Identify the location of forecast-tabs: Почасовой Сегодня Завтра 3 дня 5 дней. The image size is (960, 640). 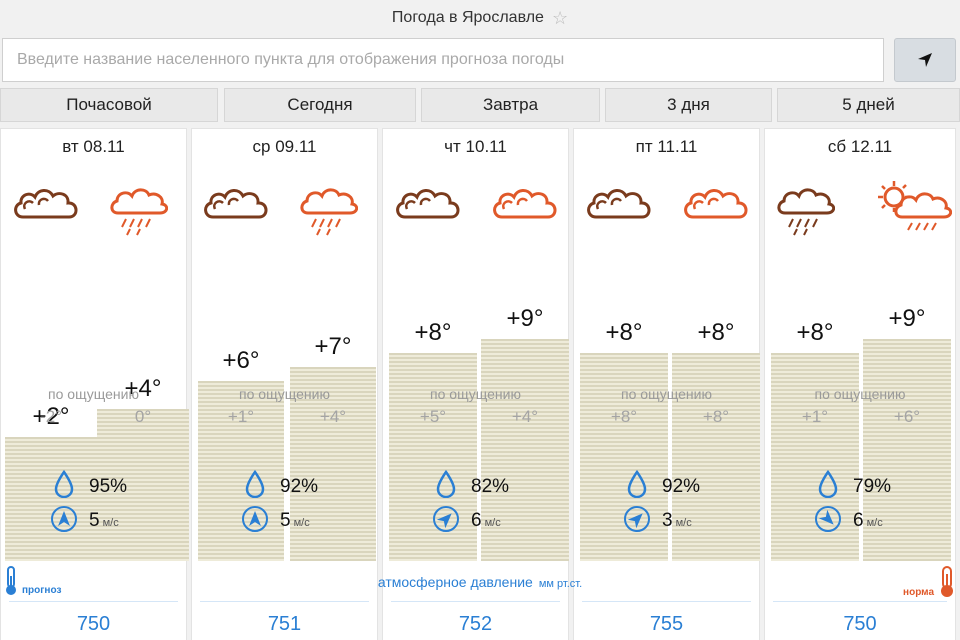
(480, 105).